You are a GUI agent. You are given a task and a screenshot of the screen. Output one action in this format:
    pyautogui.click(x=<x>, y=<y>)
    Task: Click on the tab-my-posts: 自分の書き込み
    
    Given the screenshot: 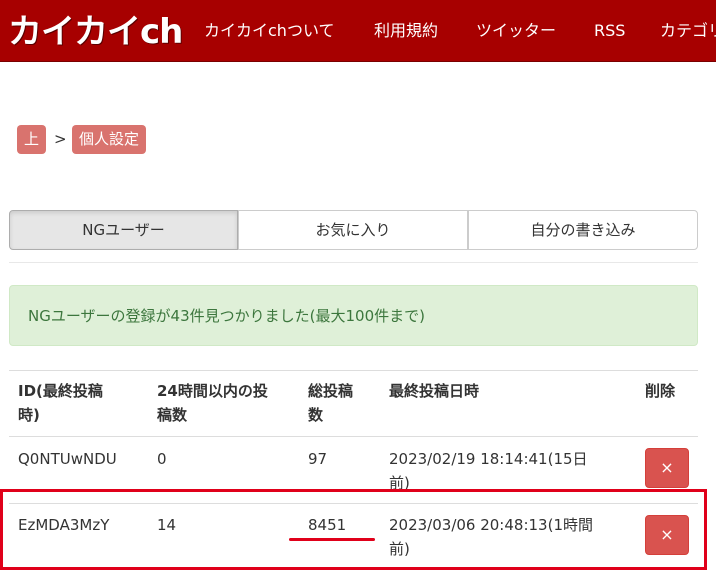 What is the action you would take?
    pyautogui.click(x=583, y=230)
    